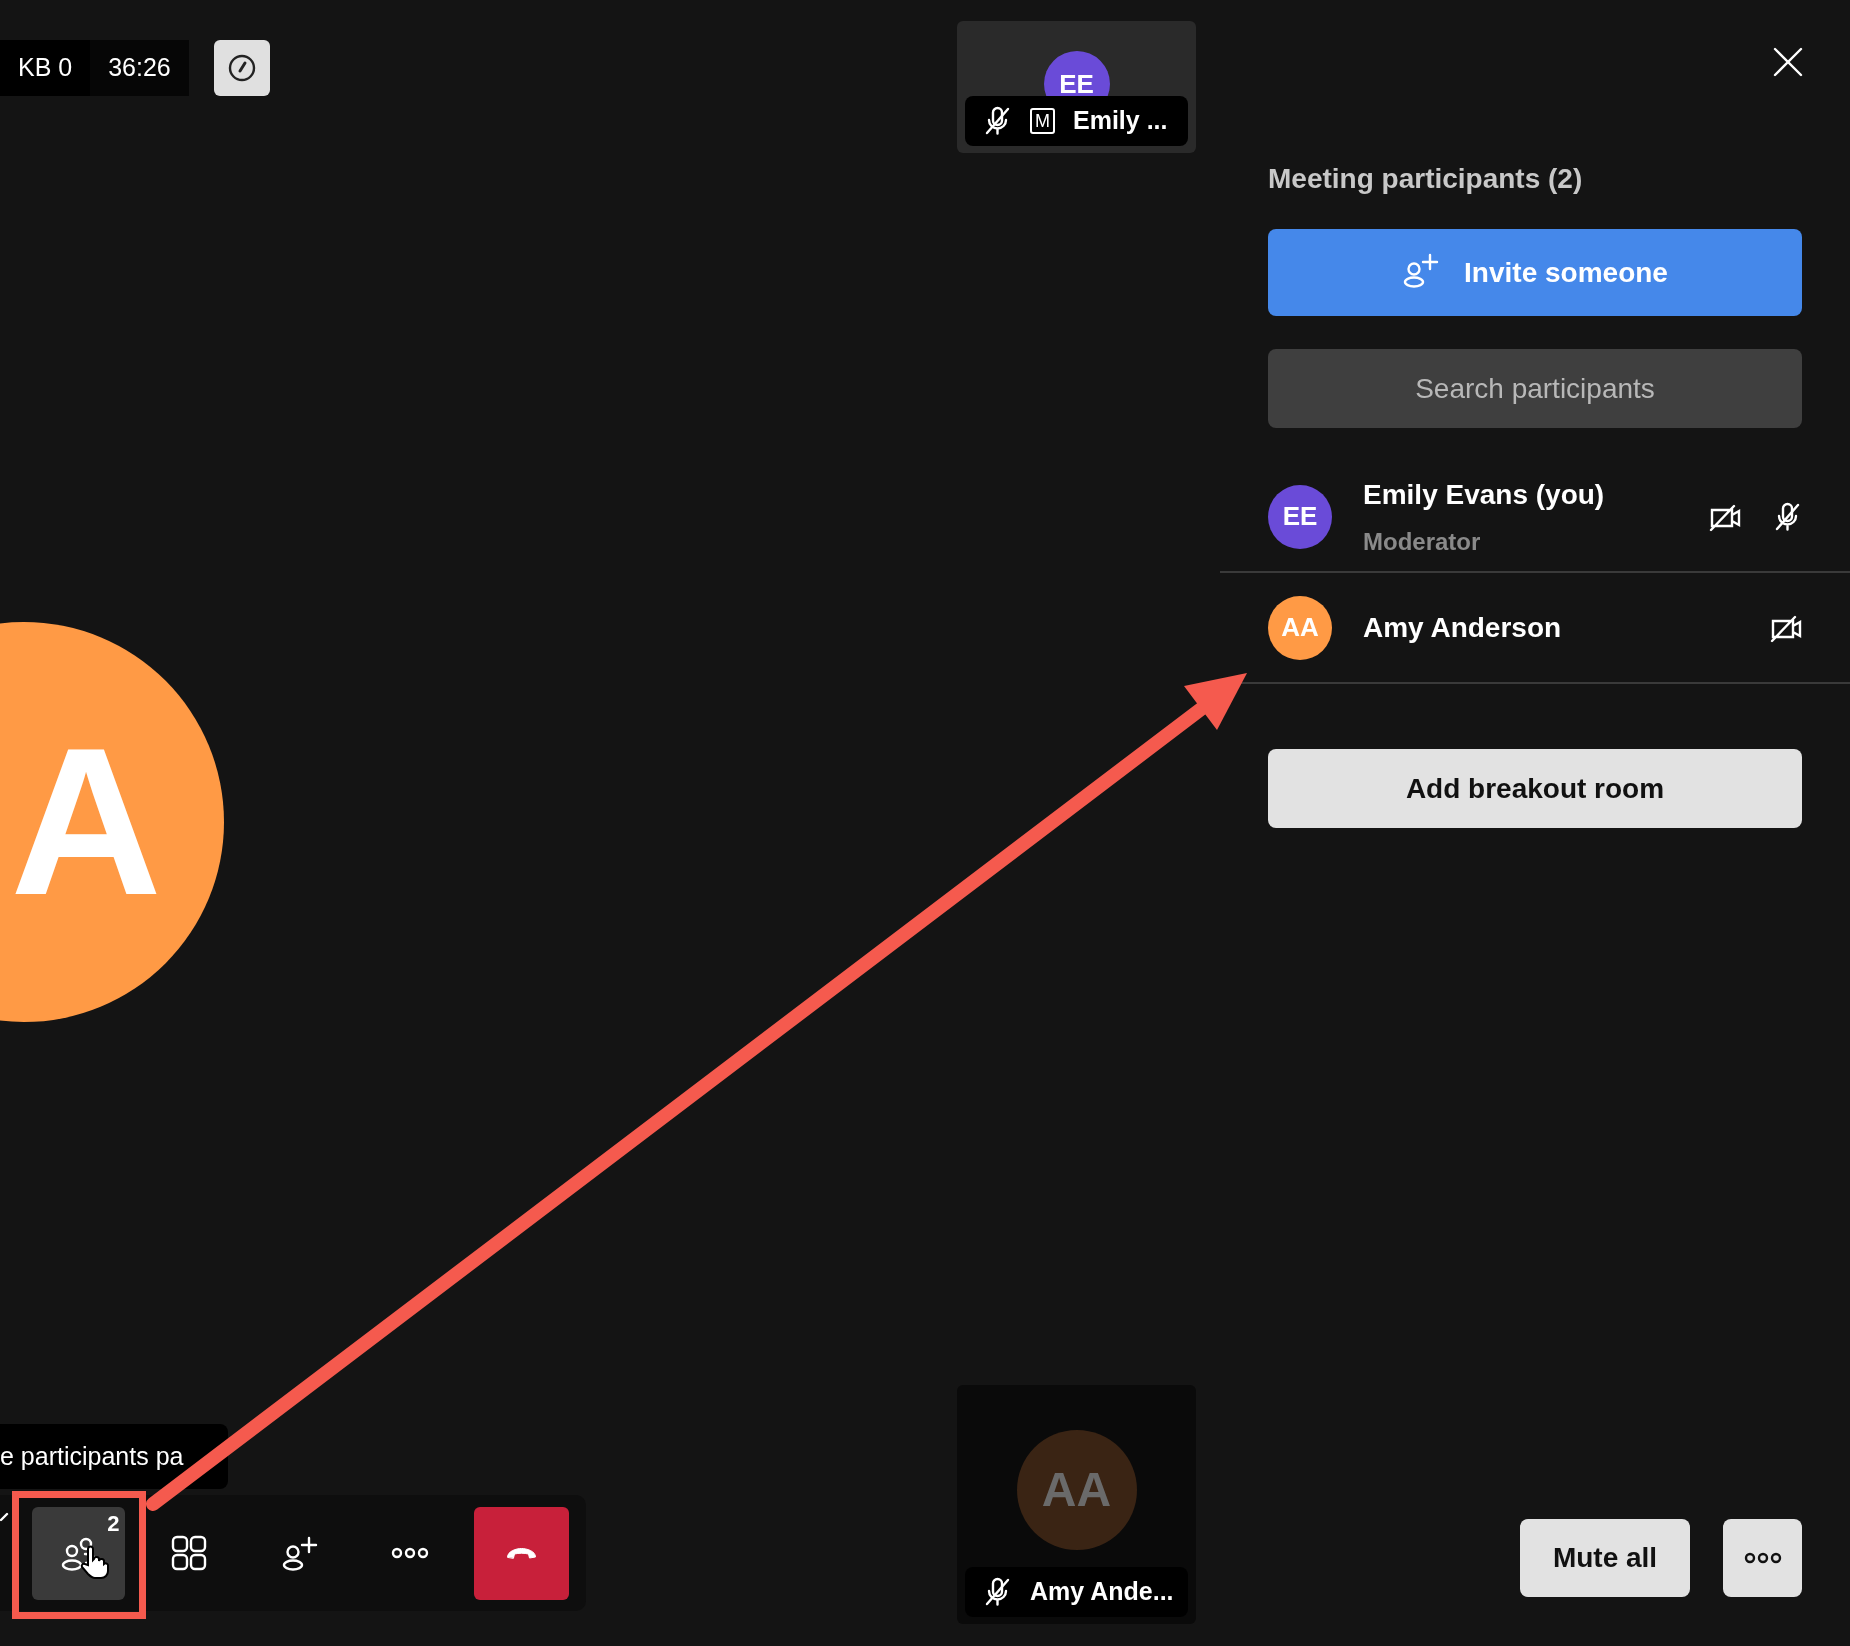  Describe the element at coordinates (113, 1523) in the screenshot. I see `participant-count: 2` at that location.